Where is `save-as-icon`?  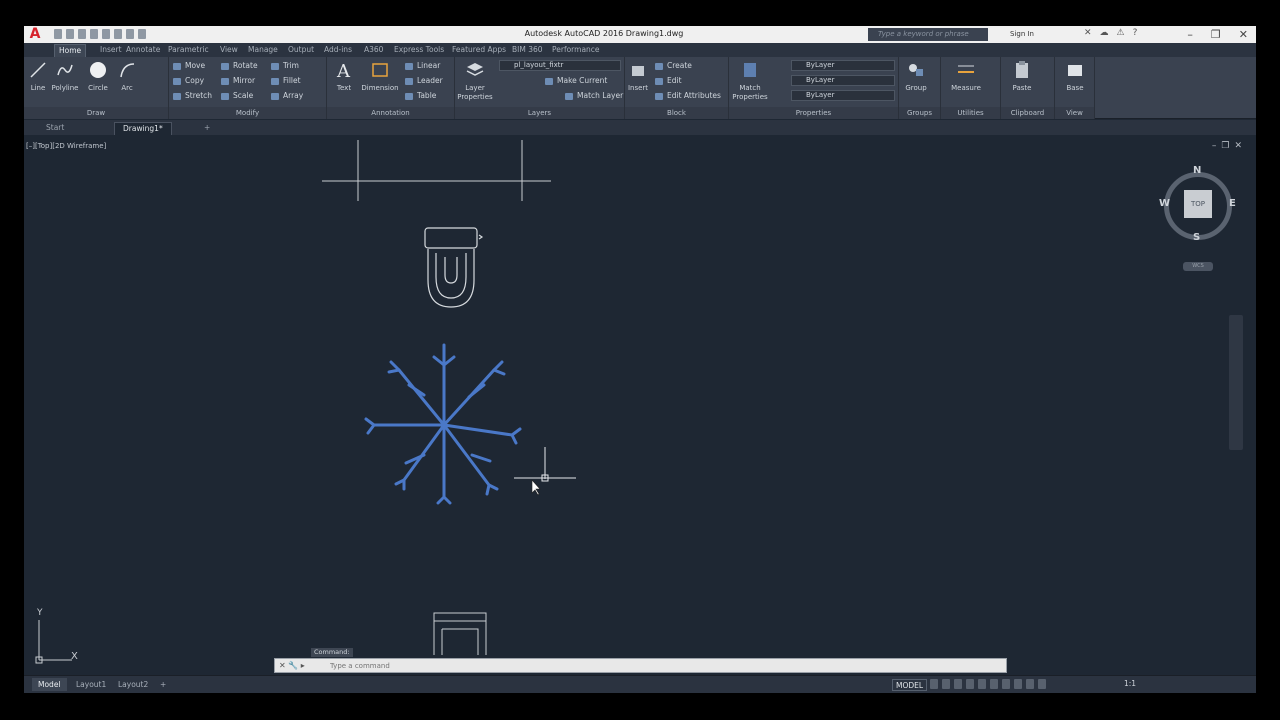
save-as-icon is located at coordinates (94, 34).